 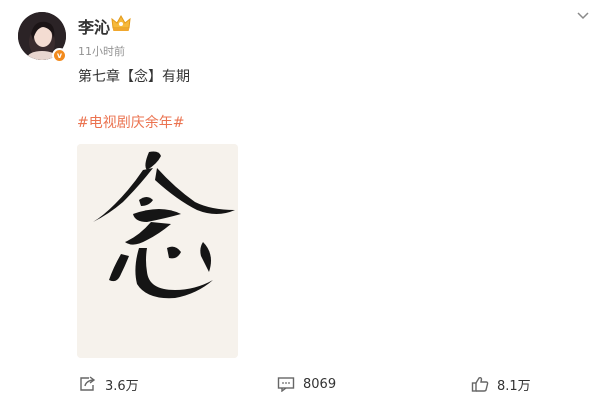 I want to click on repost-button: 3.6万, so click(x=109, y=384).